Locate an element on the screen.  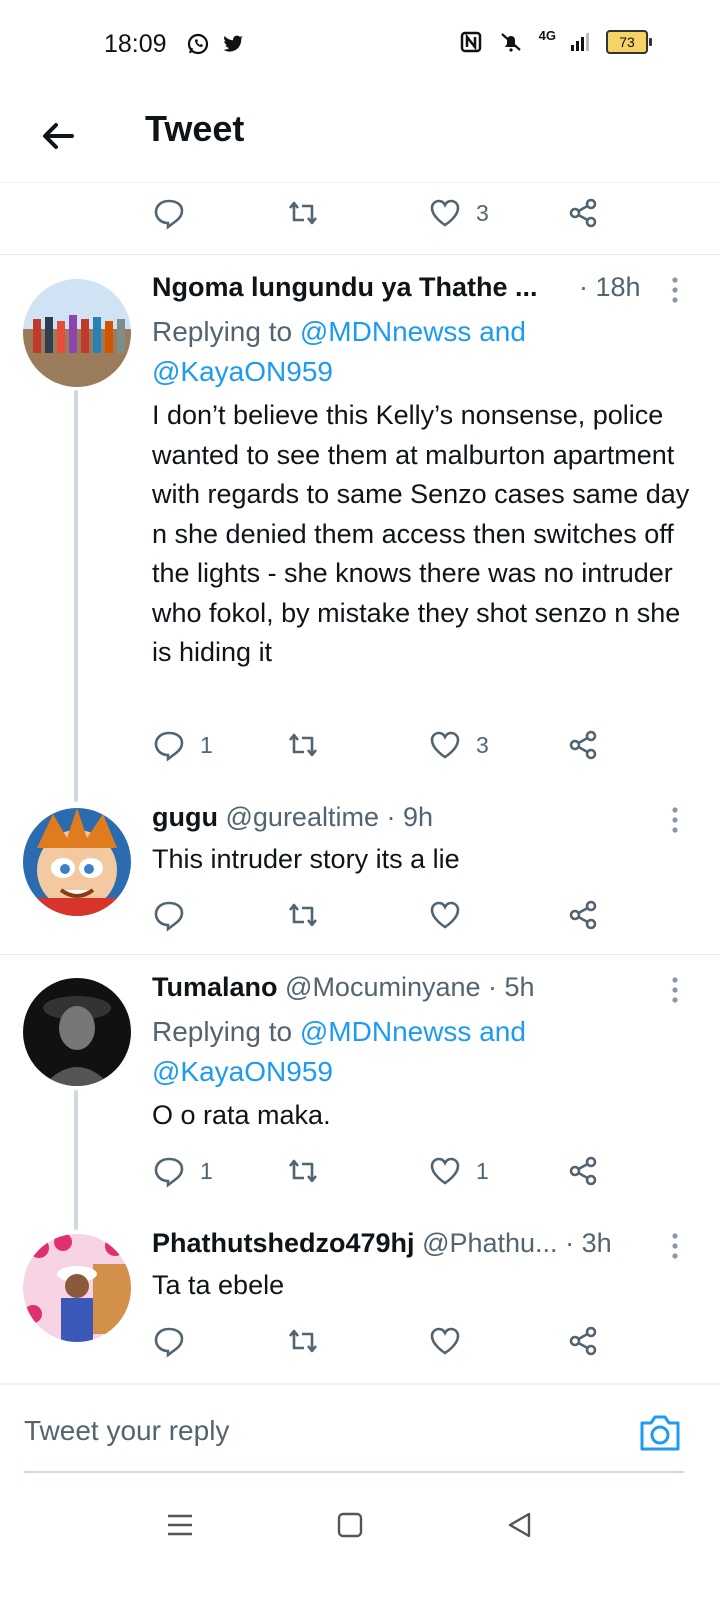
input-underline is located at coordinates (354, 1472).